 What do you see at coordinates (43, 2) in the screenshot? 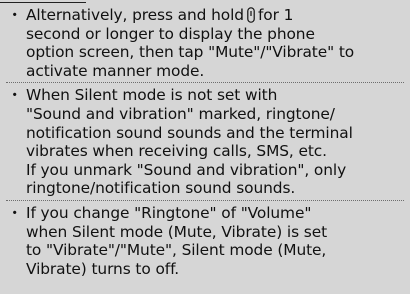
I see `top-rule` at bounding box center [43, 2].